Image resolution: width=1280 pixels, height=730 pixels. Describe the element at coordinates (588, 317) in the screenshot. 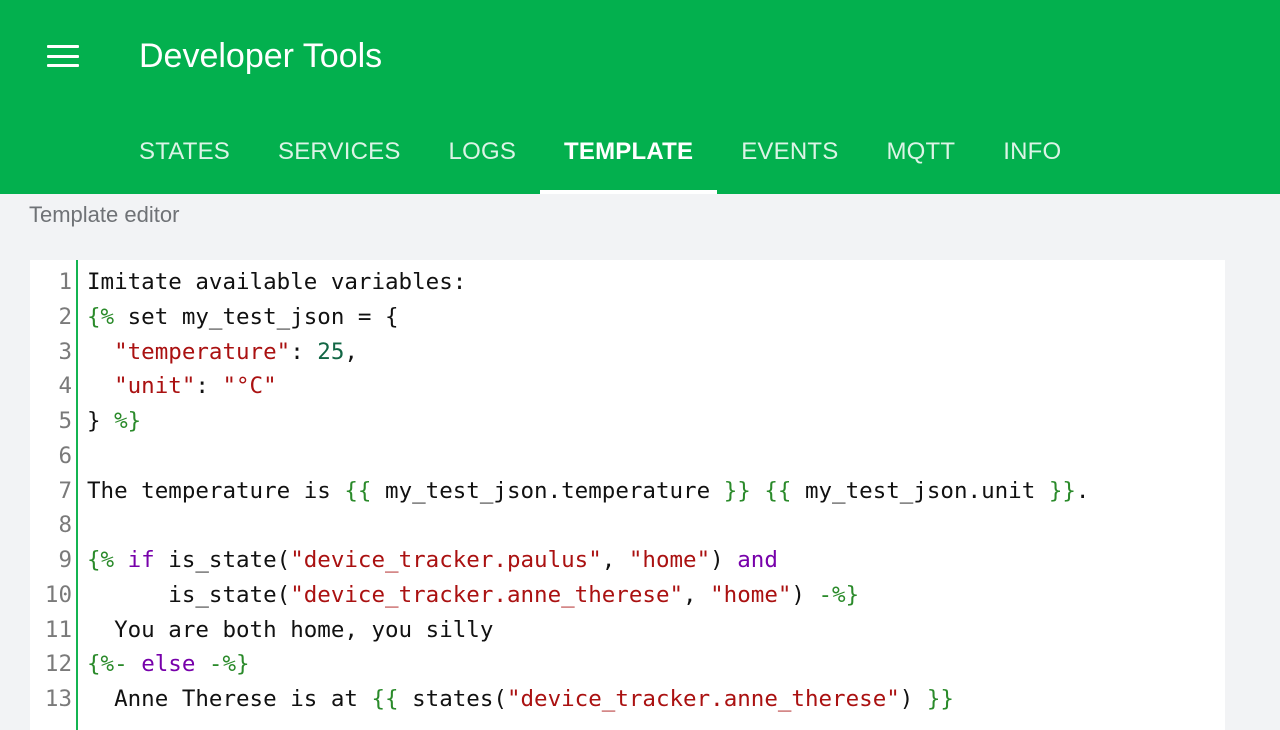

I see `code-line: {% set my_test_json = {` at that location.